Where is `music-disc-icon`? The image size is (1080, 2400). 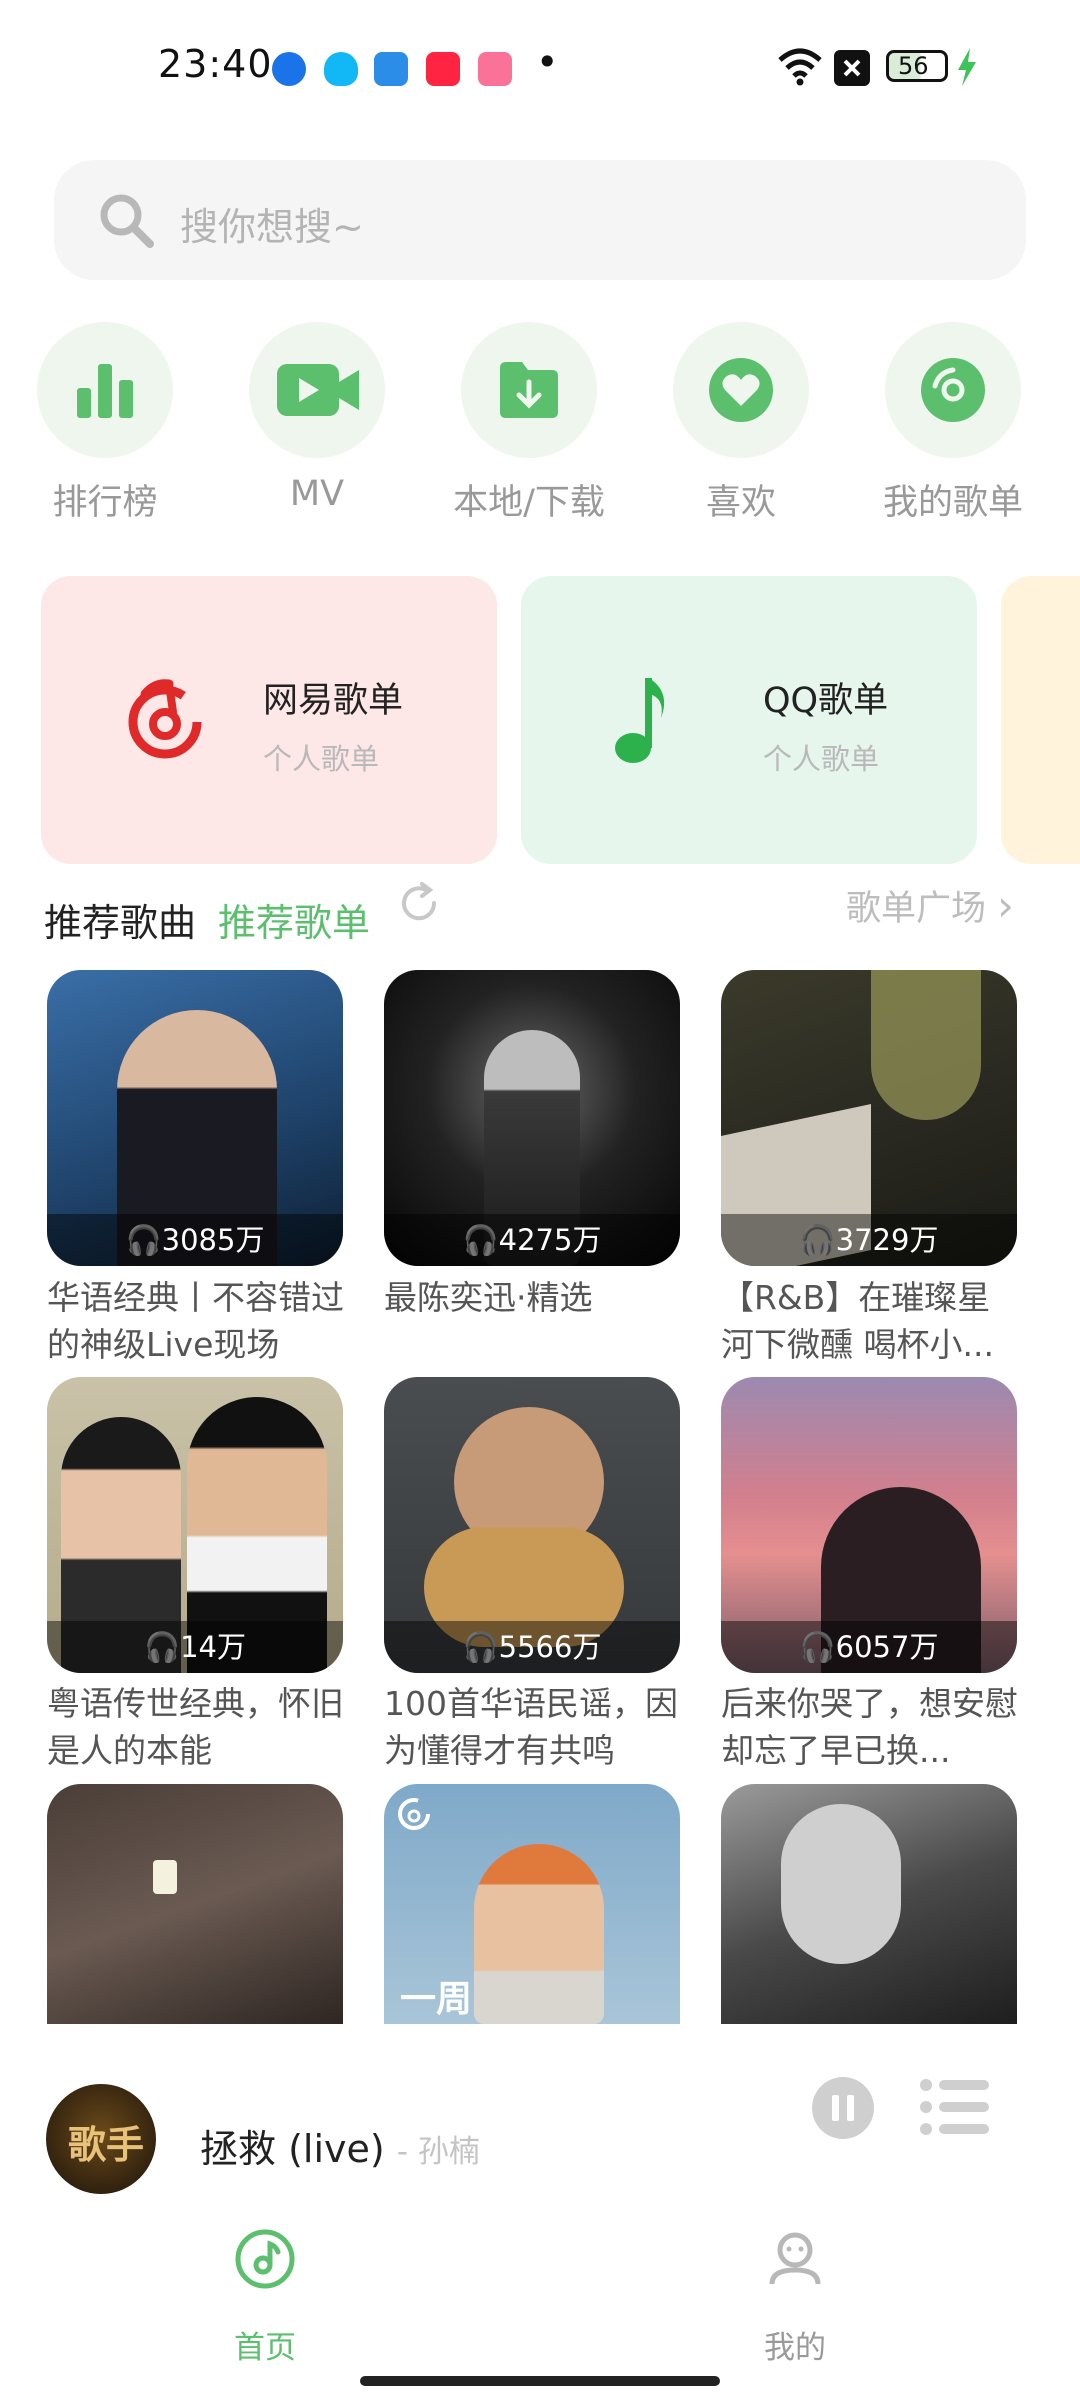
music-disc-icon is located at coordinates (265, 2259).